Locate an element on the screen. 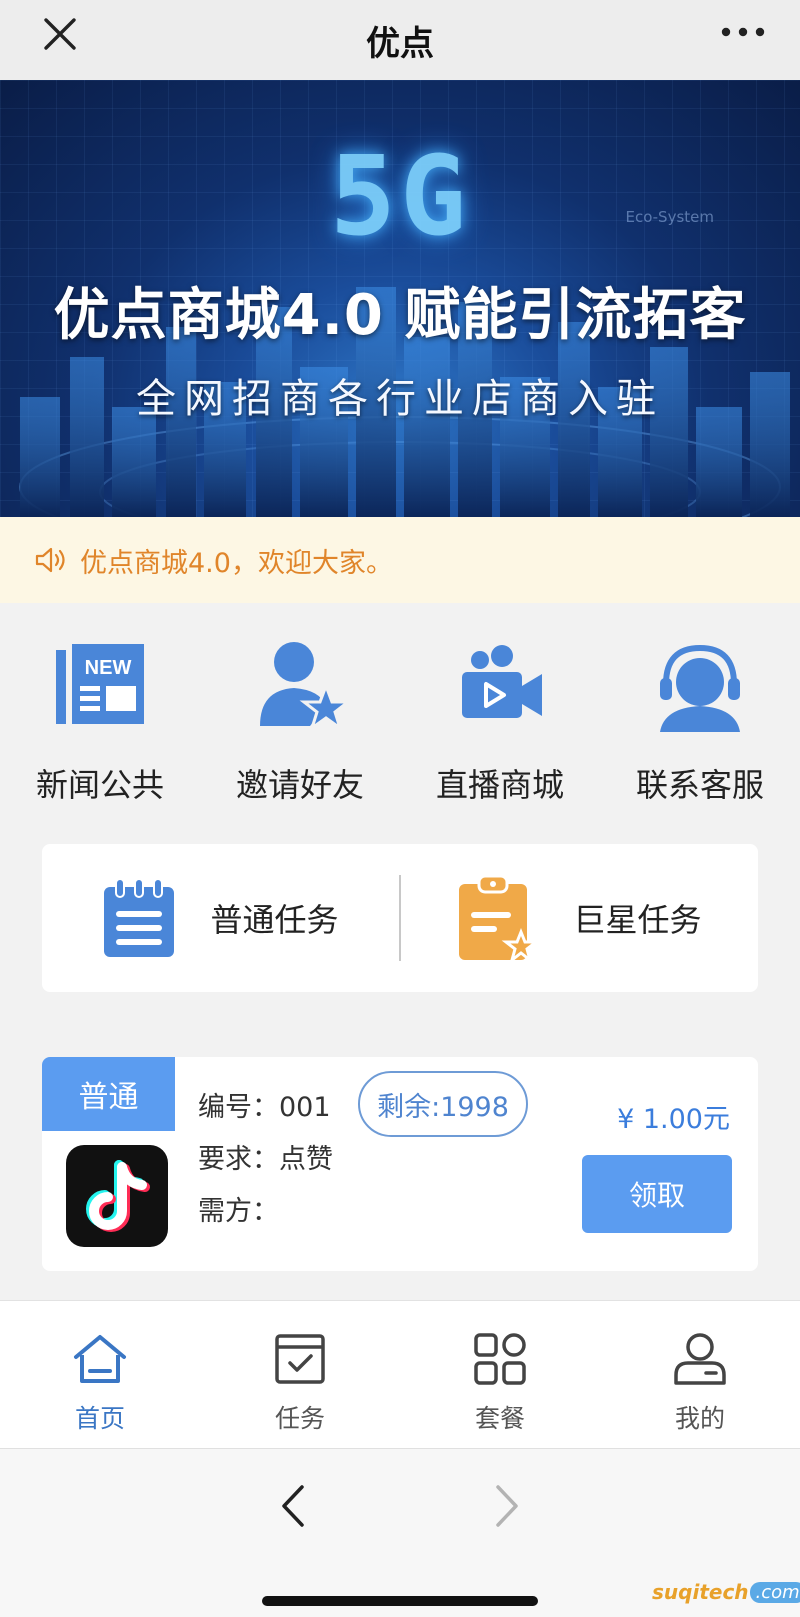  title-bar: 优点 is located at coordinates (400, 40).